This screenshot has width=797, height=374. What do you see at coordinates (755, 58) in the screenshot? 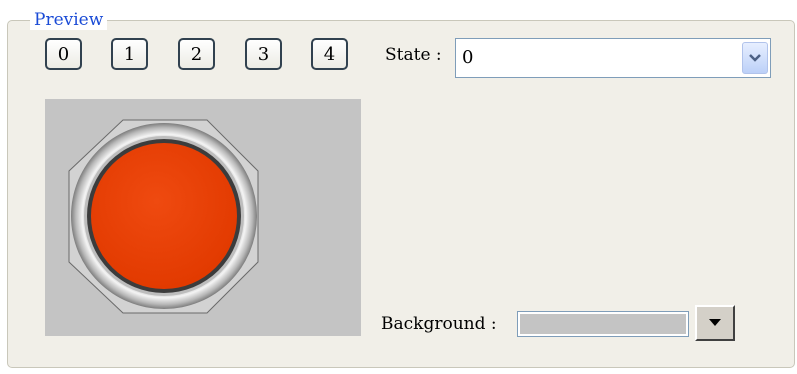
I see `chevron-down-icon` at bounding box center [755, 58].